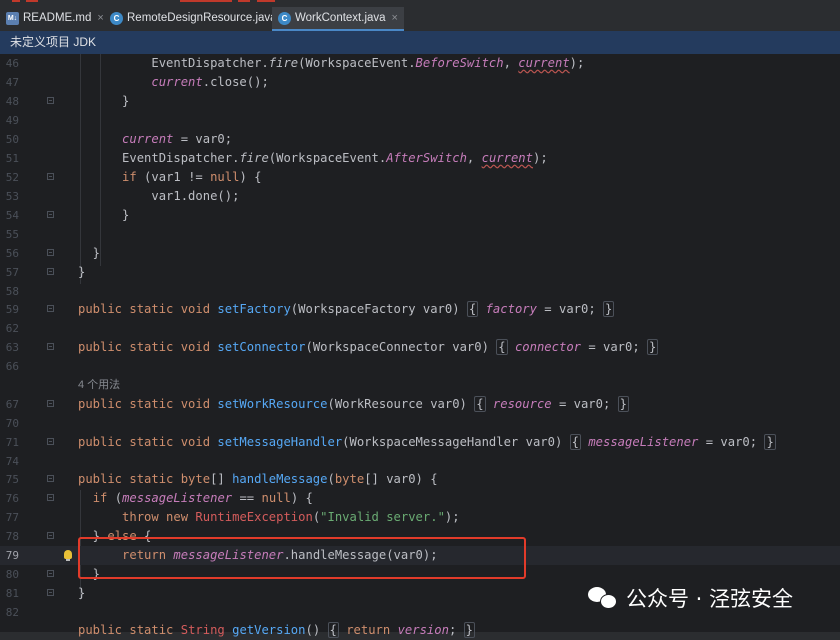 This screenshot has height=640, width=840. I want to click on missing-jdk-banner: 未定义项目 JDK, so click(420, 42).